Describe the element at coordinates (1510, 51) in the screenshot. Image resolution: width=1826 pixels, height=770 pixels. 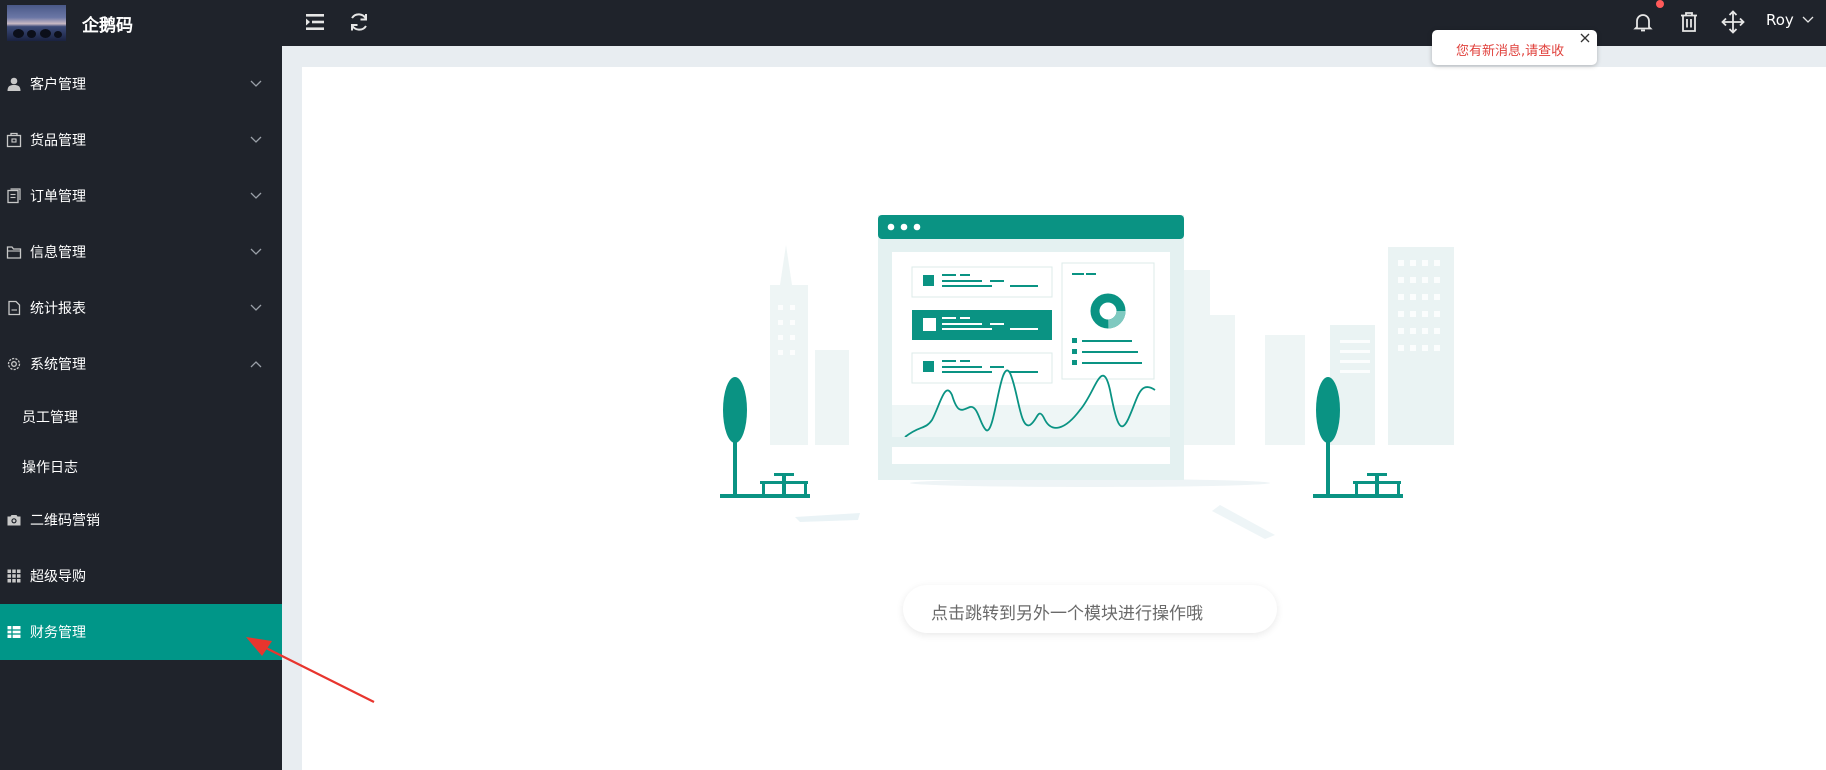
I see `notification-text: 您有新消息,请查收` at that location.